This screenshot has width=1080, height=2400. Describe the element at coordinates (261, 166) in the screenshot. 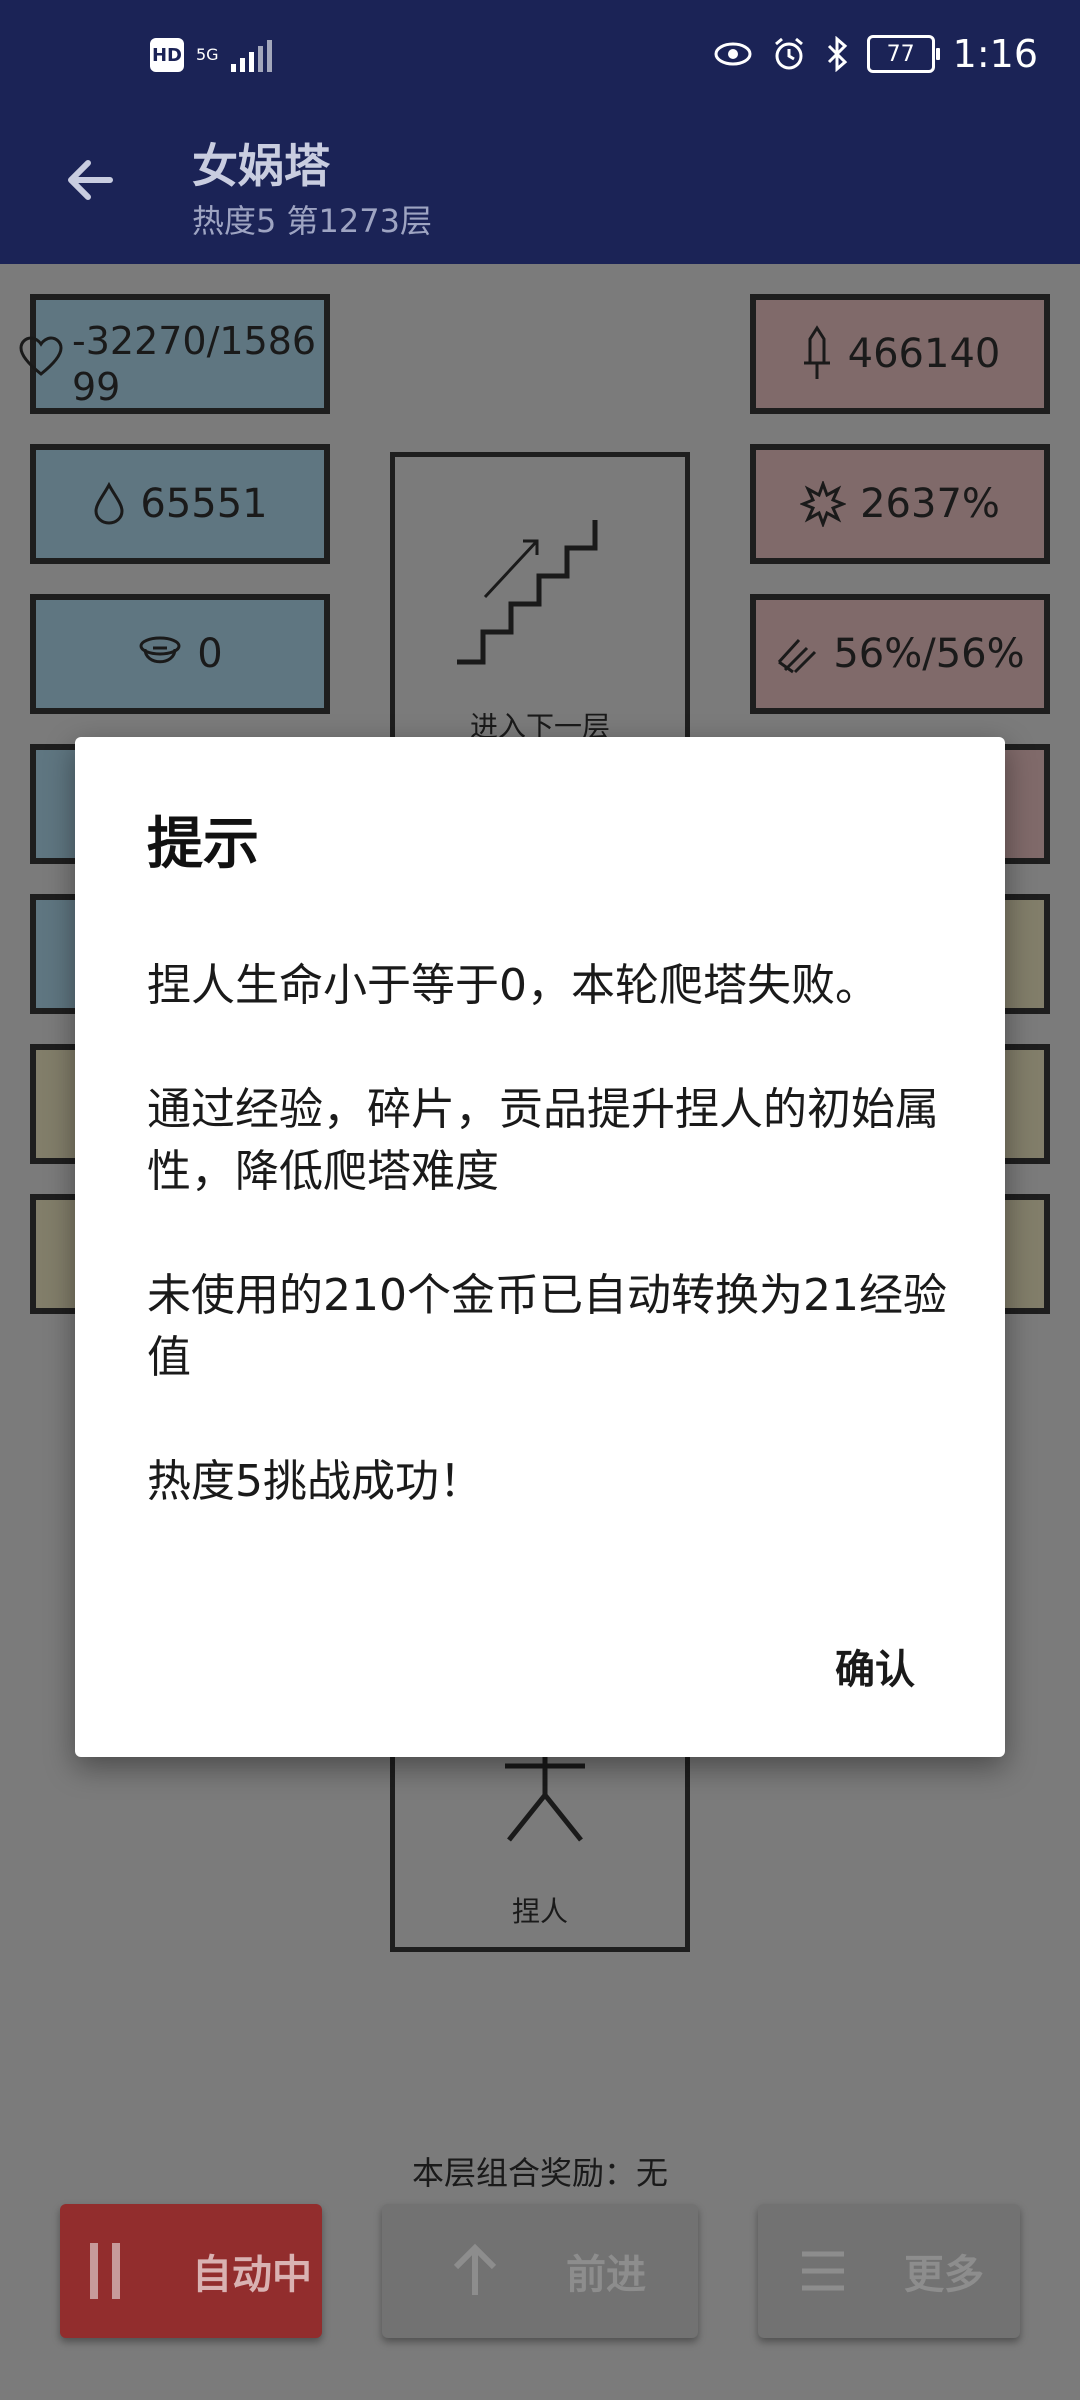

I see `page-title: 女娲塔` at that location.